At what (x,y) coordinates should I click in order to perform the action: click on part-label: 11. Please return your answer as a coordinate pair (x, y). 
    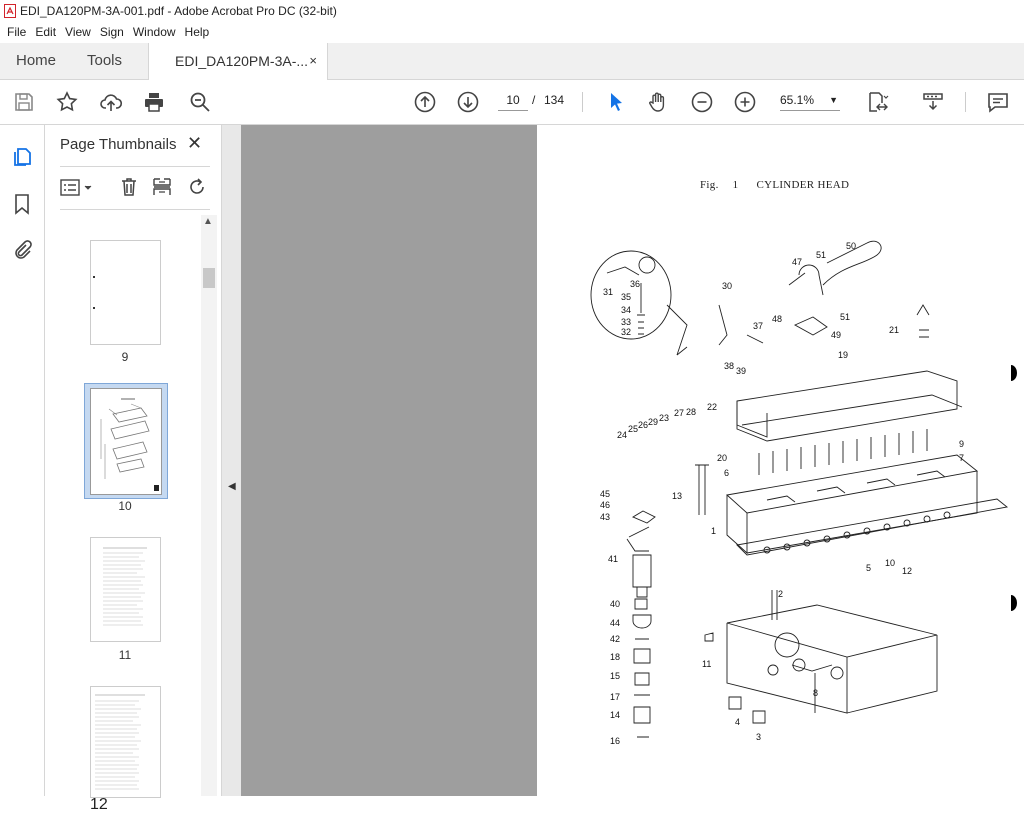
    Looking at the image, I should click on (707, 664).